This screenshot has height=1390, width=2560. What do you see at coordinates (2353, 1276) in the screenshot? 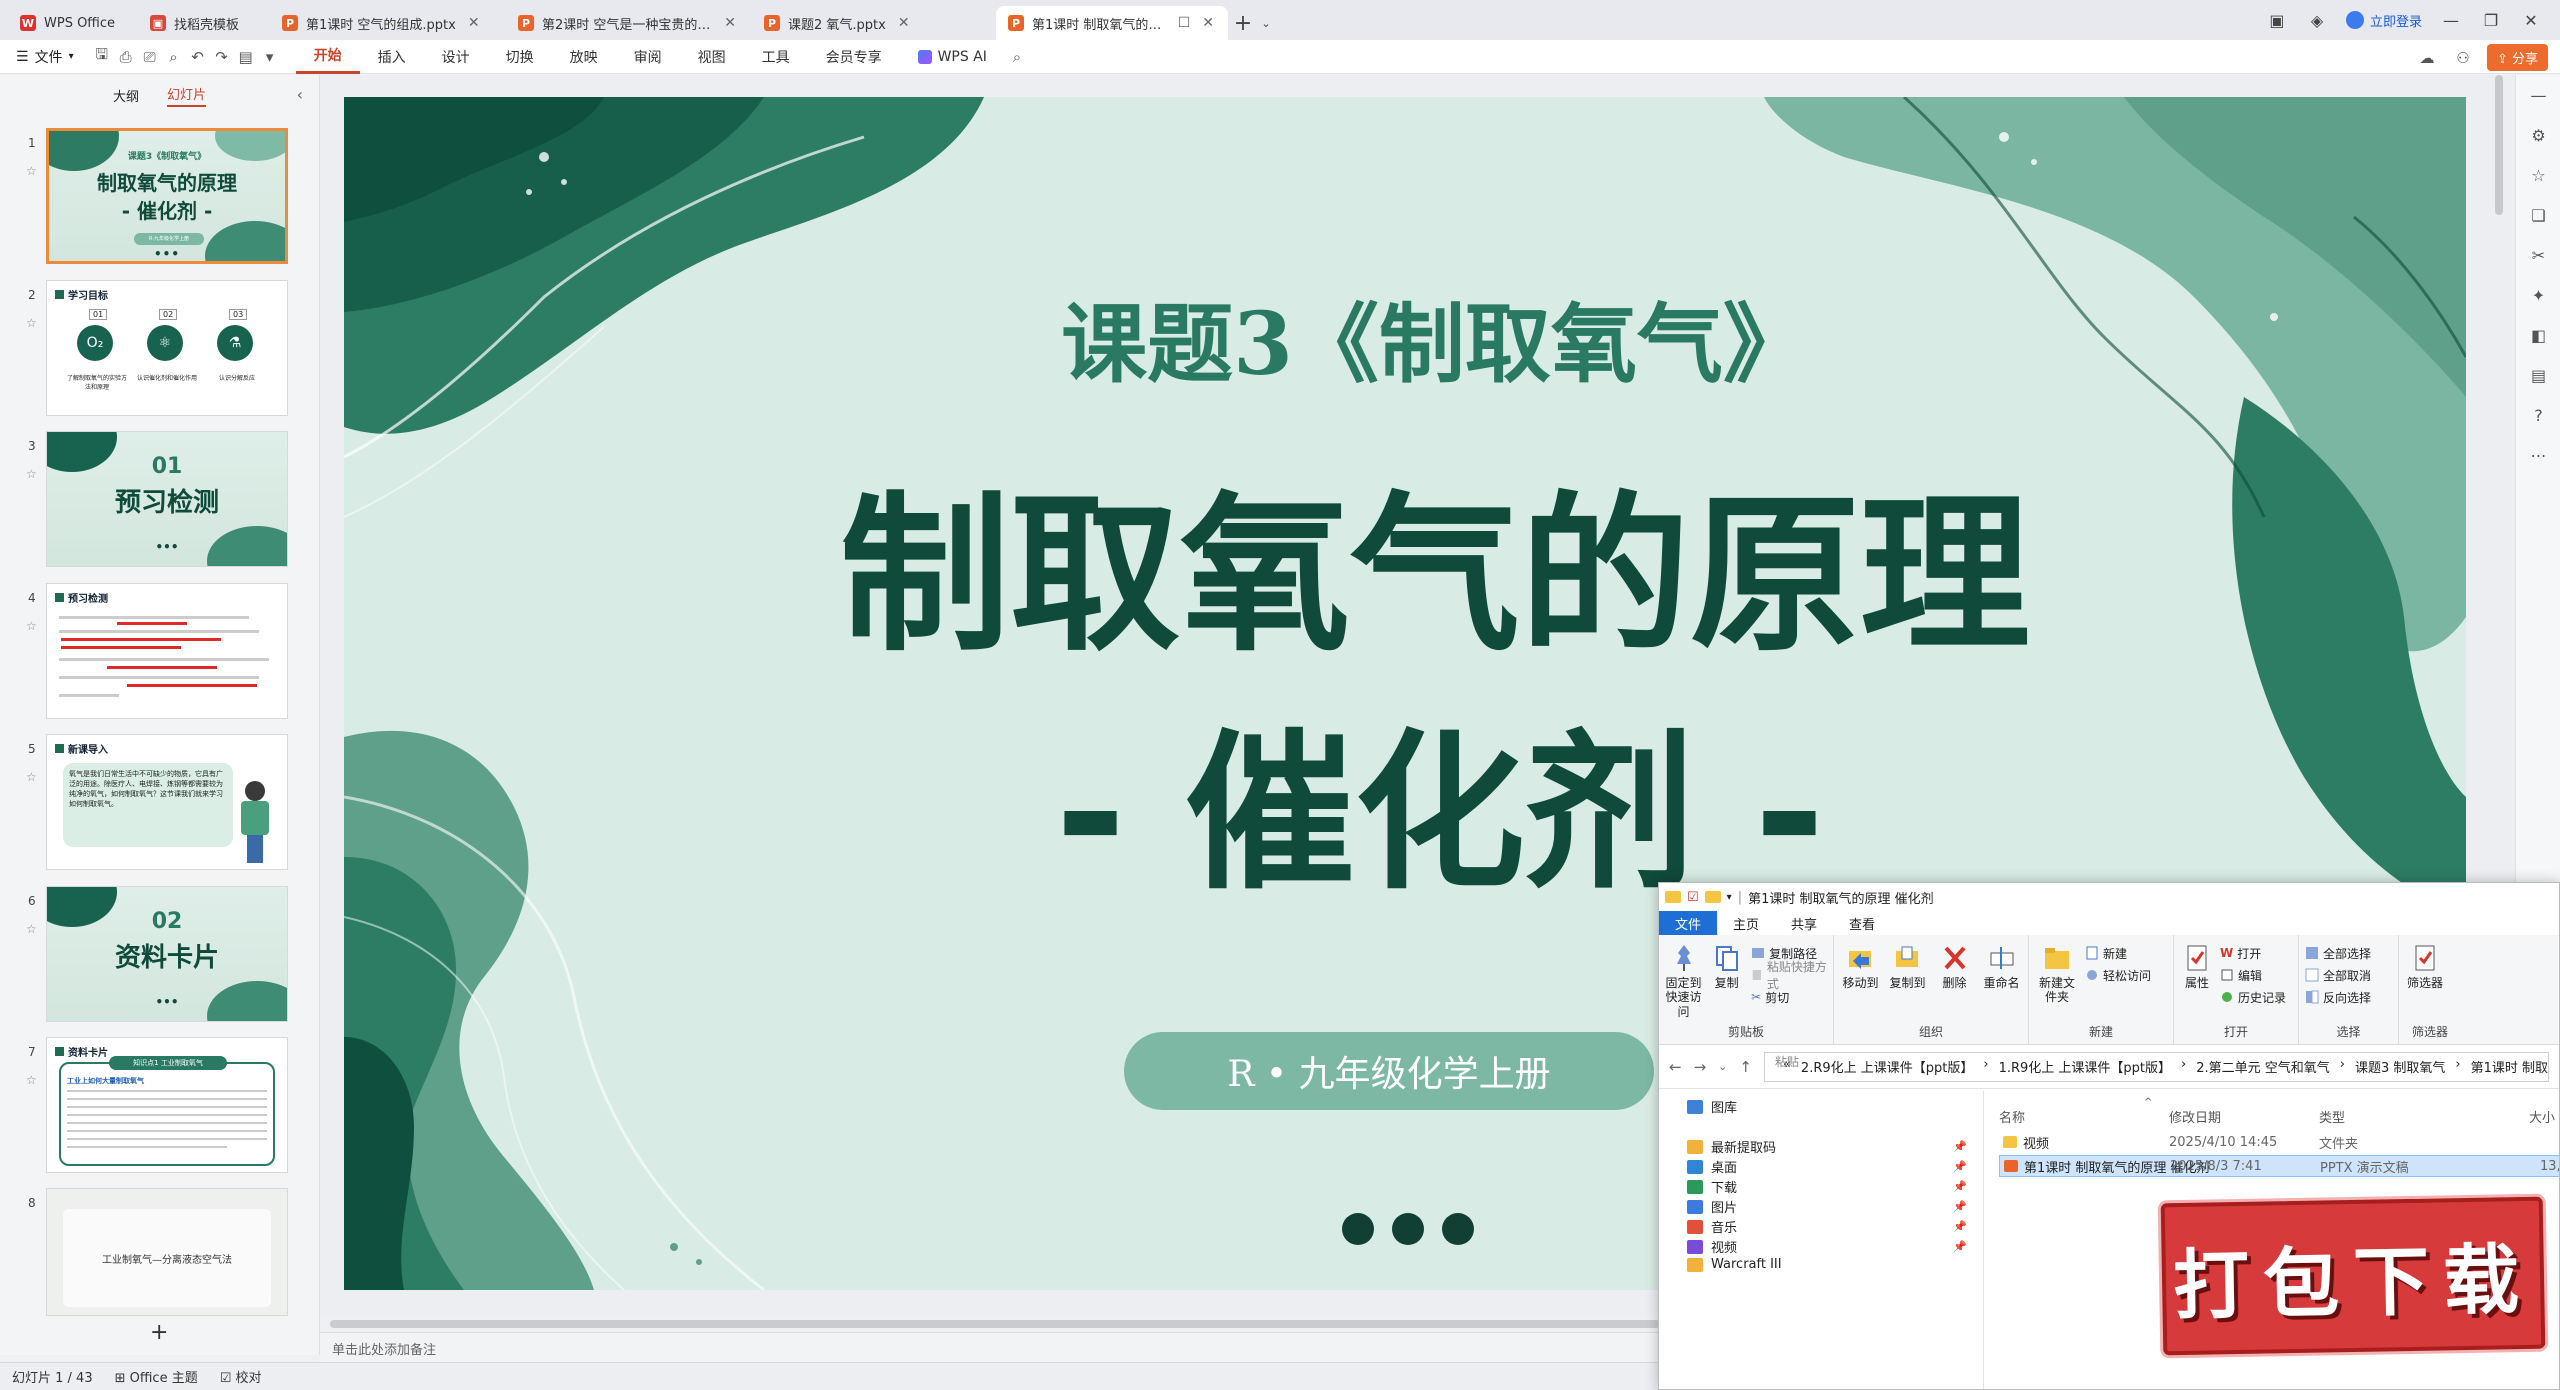
I see `download-stamp-badge: 打包下载` at bounding box center [2353, 1276].